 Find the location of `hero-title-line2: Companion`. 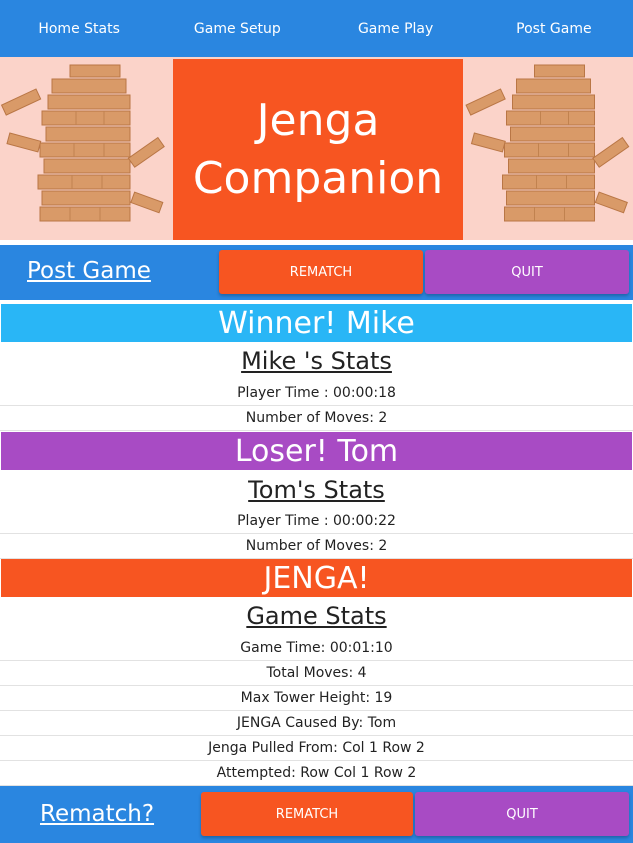

hero-title-line2: Companion is located at coordinates (318, 178).